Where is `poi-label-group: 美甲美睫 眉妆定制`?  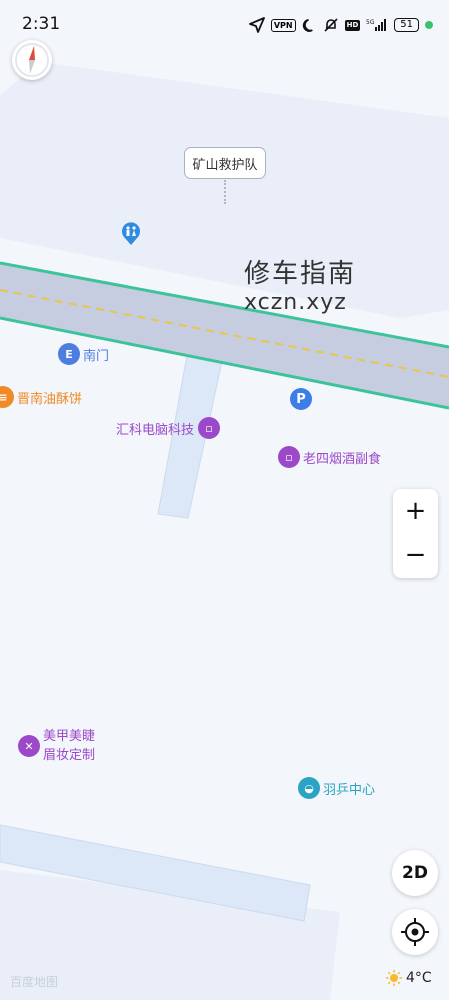
poi-label-group: 美甲美睫 眉妆定制 is located at coordinates (69, 746).